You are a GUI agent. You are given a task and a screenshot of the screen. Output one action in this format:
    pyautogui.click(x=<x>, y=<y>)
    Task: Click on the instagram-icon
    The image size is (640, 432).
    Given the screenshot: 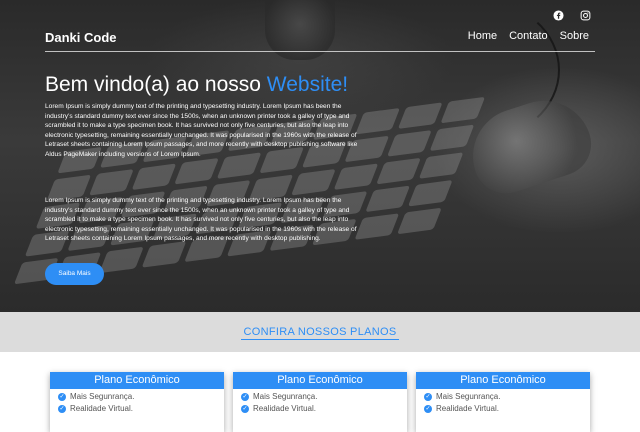 What is the action you would take?
    pyautogui.click(x=585, y=14)
    